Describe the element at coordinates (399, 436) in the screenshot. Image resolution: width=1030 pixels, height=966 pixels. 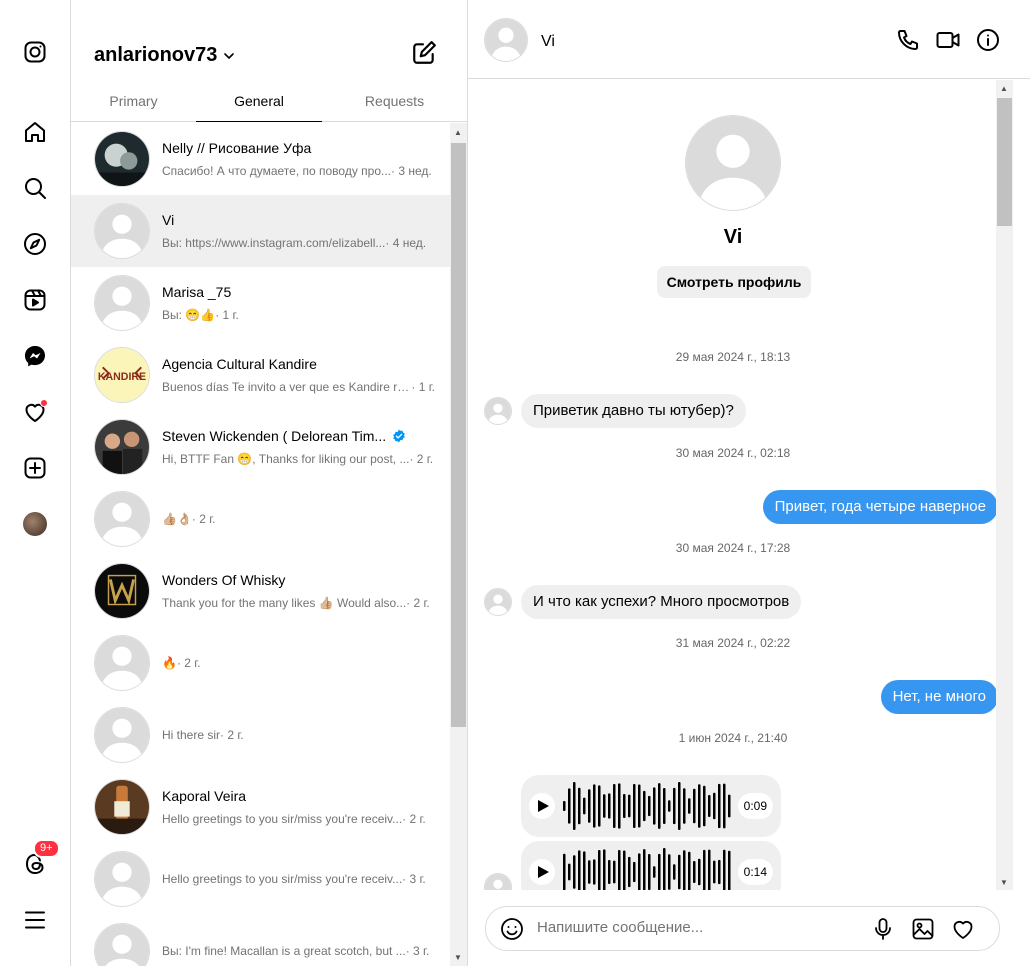
I see `verified-badge-icon` at that location.